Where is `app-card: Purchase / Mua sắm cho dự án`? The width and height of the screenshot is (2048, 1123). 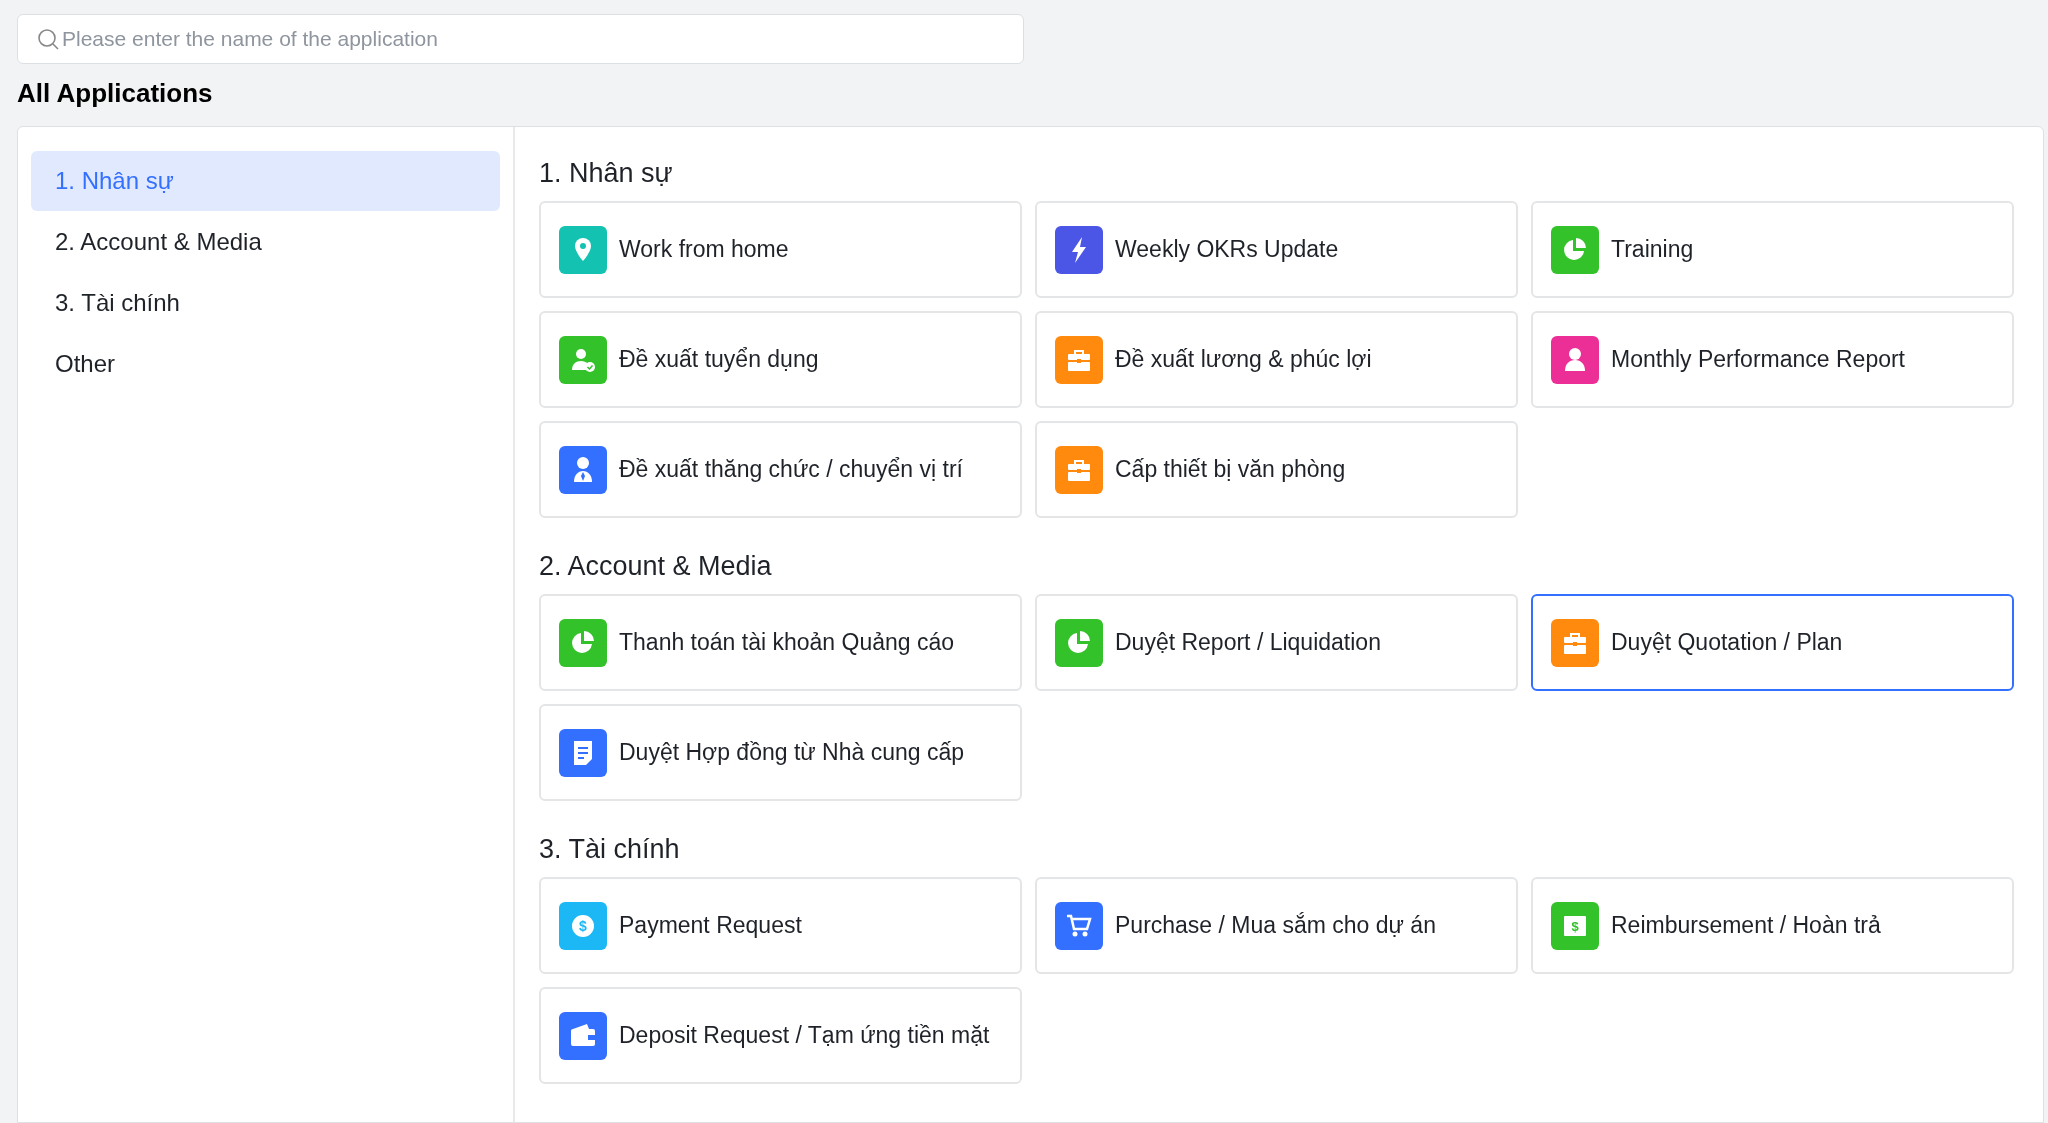
app-card: Purchase / Mua sắm cho dự án is located at coordinates (1276, 925).